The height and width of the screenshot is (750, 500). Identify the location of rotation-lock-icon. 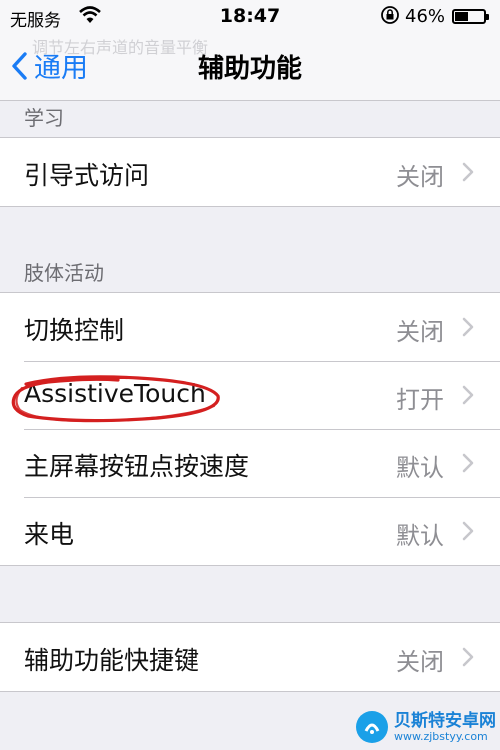
(390, 17).